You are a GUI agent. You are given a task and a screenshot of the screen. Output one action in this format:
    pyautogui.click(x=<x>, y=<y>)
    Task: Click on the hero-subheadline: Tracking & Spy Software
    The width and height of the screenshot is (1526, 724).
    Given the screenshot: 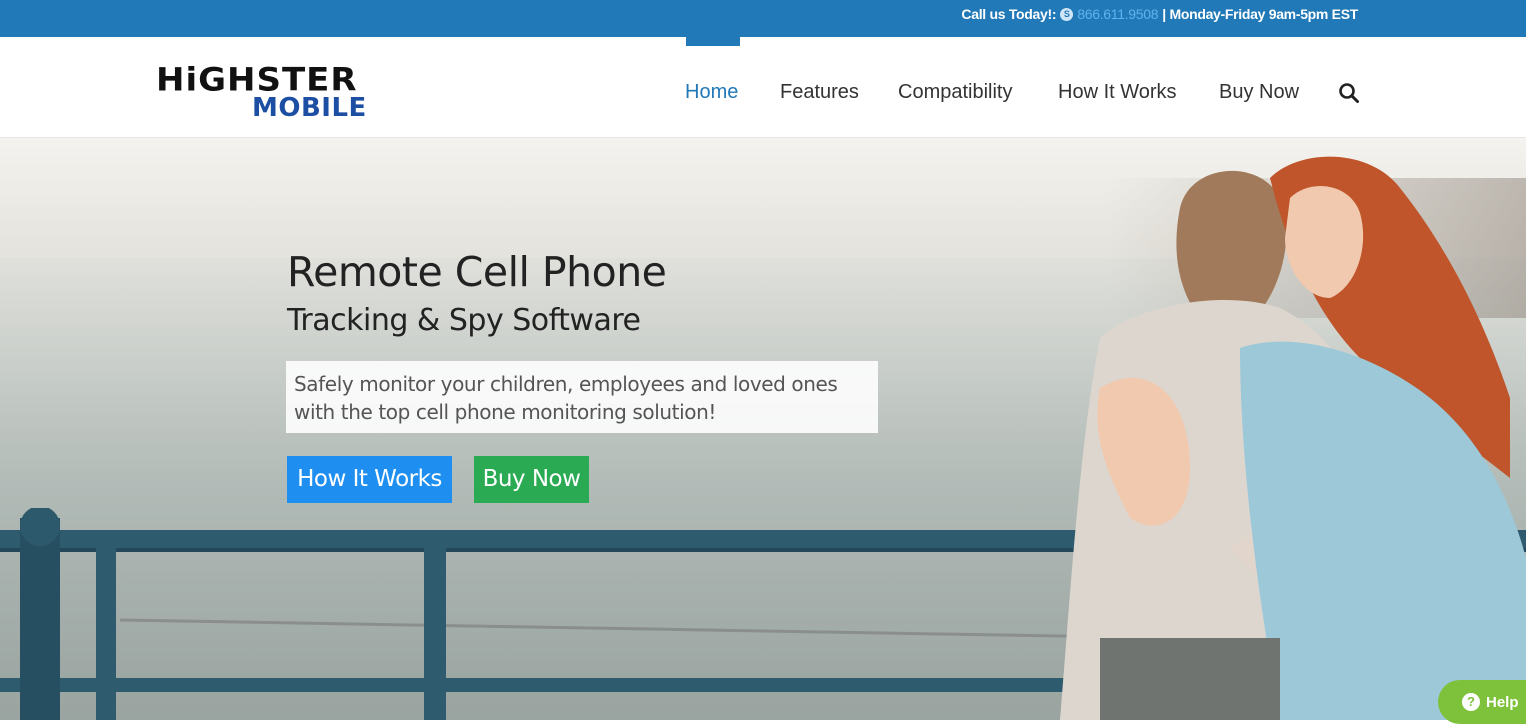 What is the action you would take?
    pyautogui.click(x=464, y=320)
    